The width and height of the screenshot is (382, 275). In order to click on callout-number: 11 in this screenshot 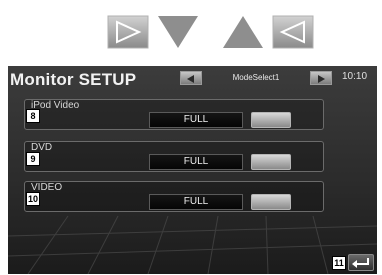, I will do `click(339, 263)`.